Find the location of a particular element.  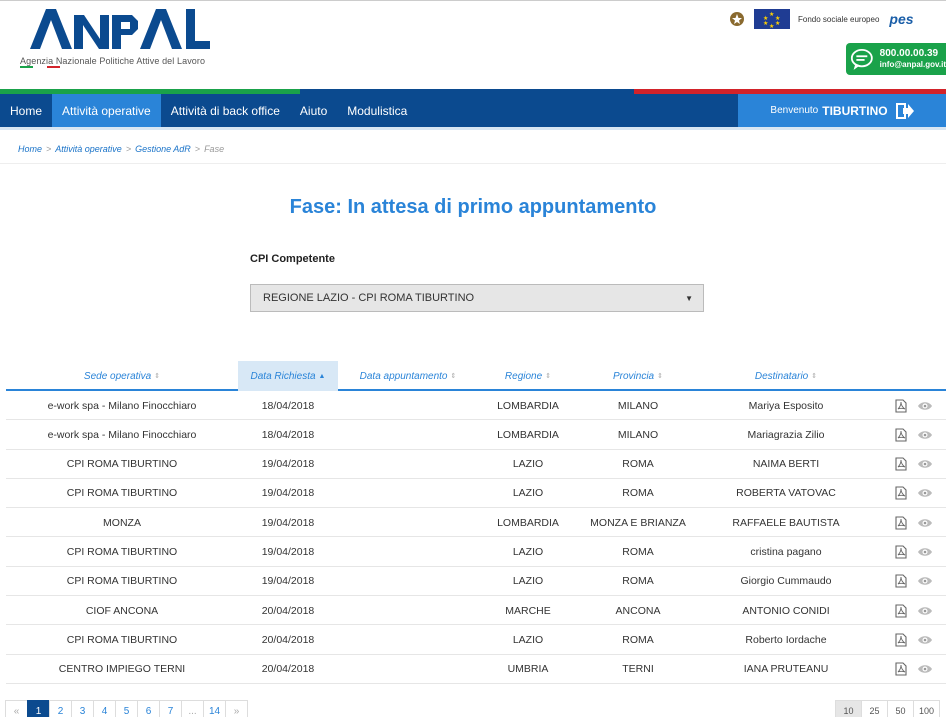

cell-data: 19/04/2018 is located at coordinates (288, 464).